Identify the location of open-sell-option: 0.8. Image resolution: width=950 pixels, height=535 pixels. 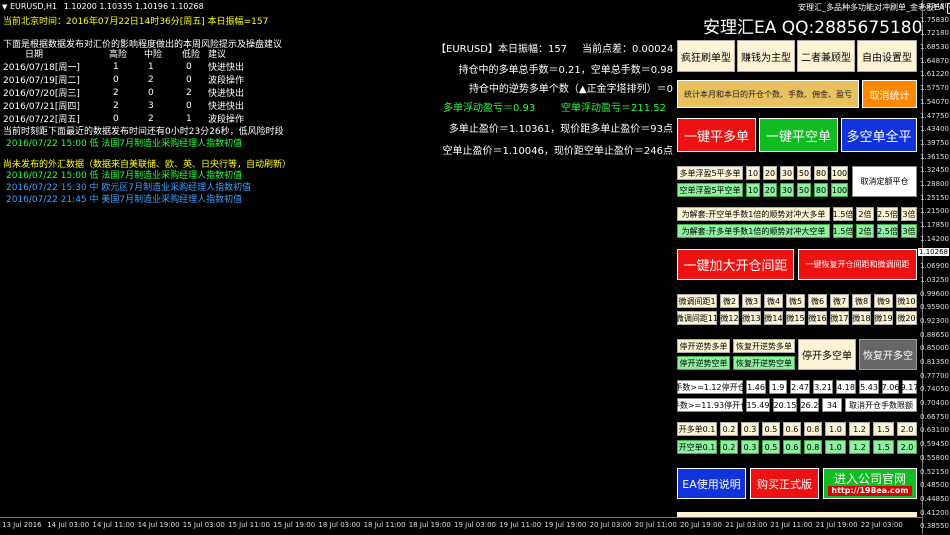
(813, 447).